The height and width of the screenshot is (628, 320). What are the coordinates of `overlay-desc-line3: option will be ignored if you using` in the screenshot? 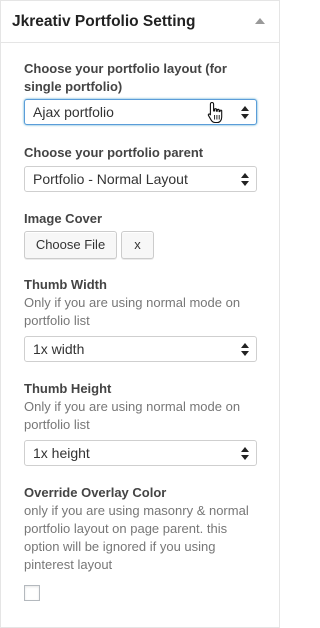 It's located at (120, 546).